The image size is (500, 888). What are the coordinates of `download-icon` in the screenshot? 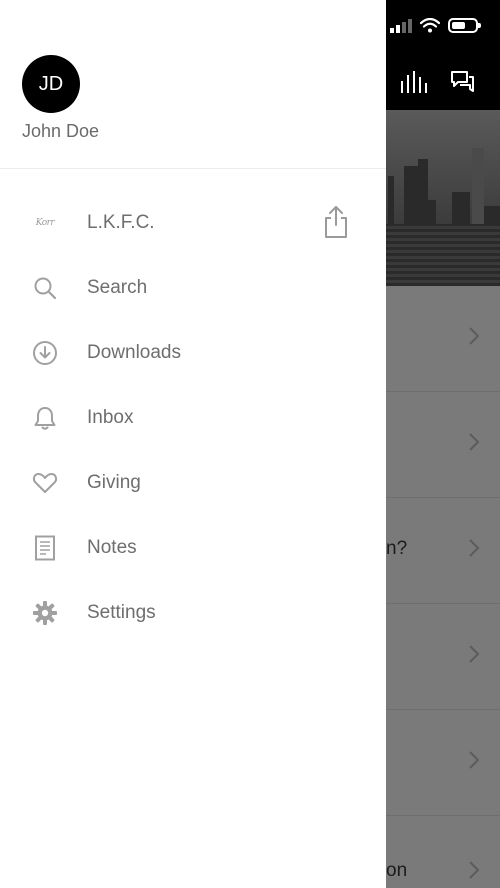 It's located at (45, 353).